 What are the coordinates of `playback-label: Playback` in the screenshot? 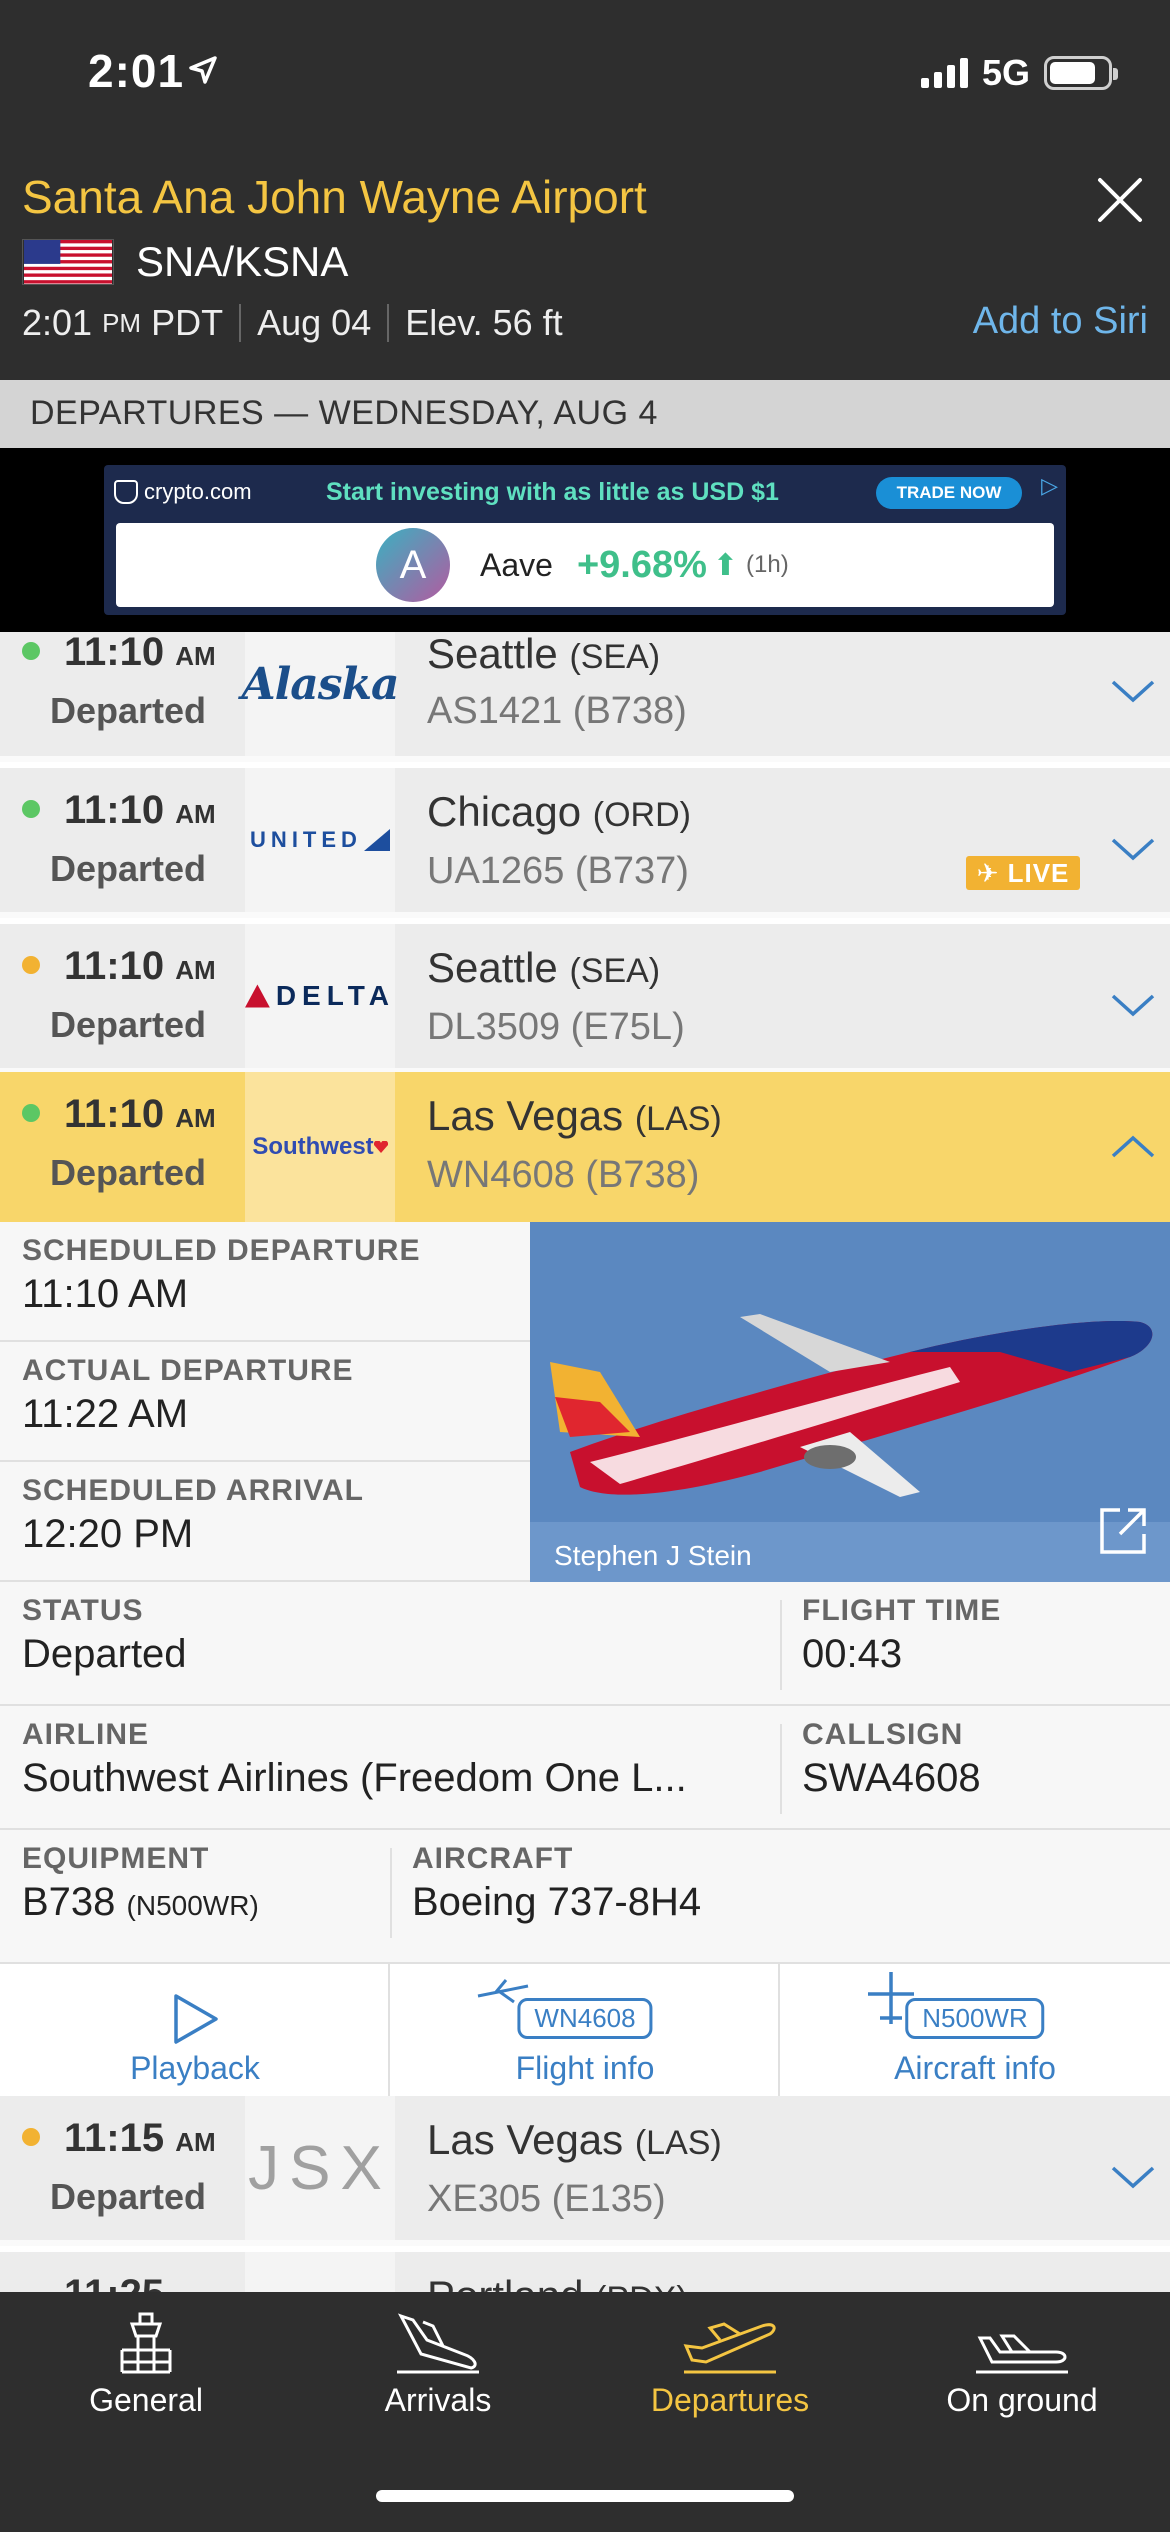 It's located at (195, 2068).